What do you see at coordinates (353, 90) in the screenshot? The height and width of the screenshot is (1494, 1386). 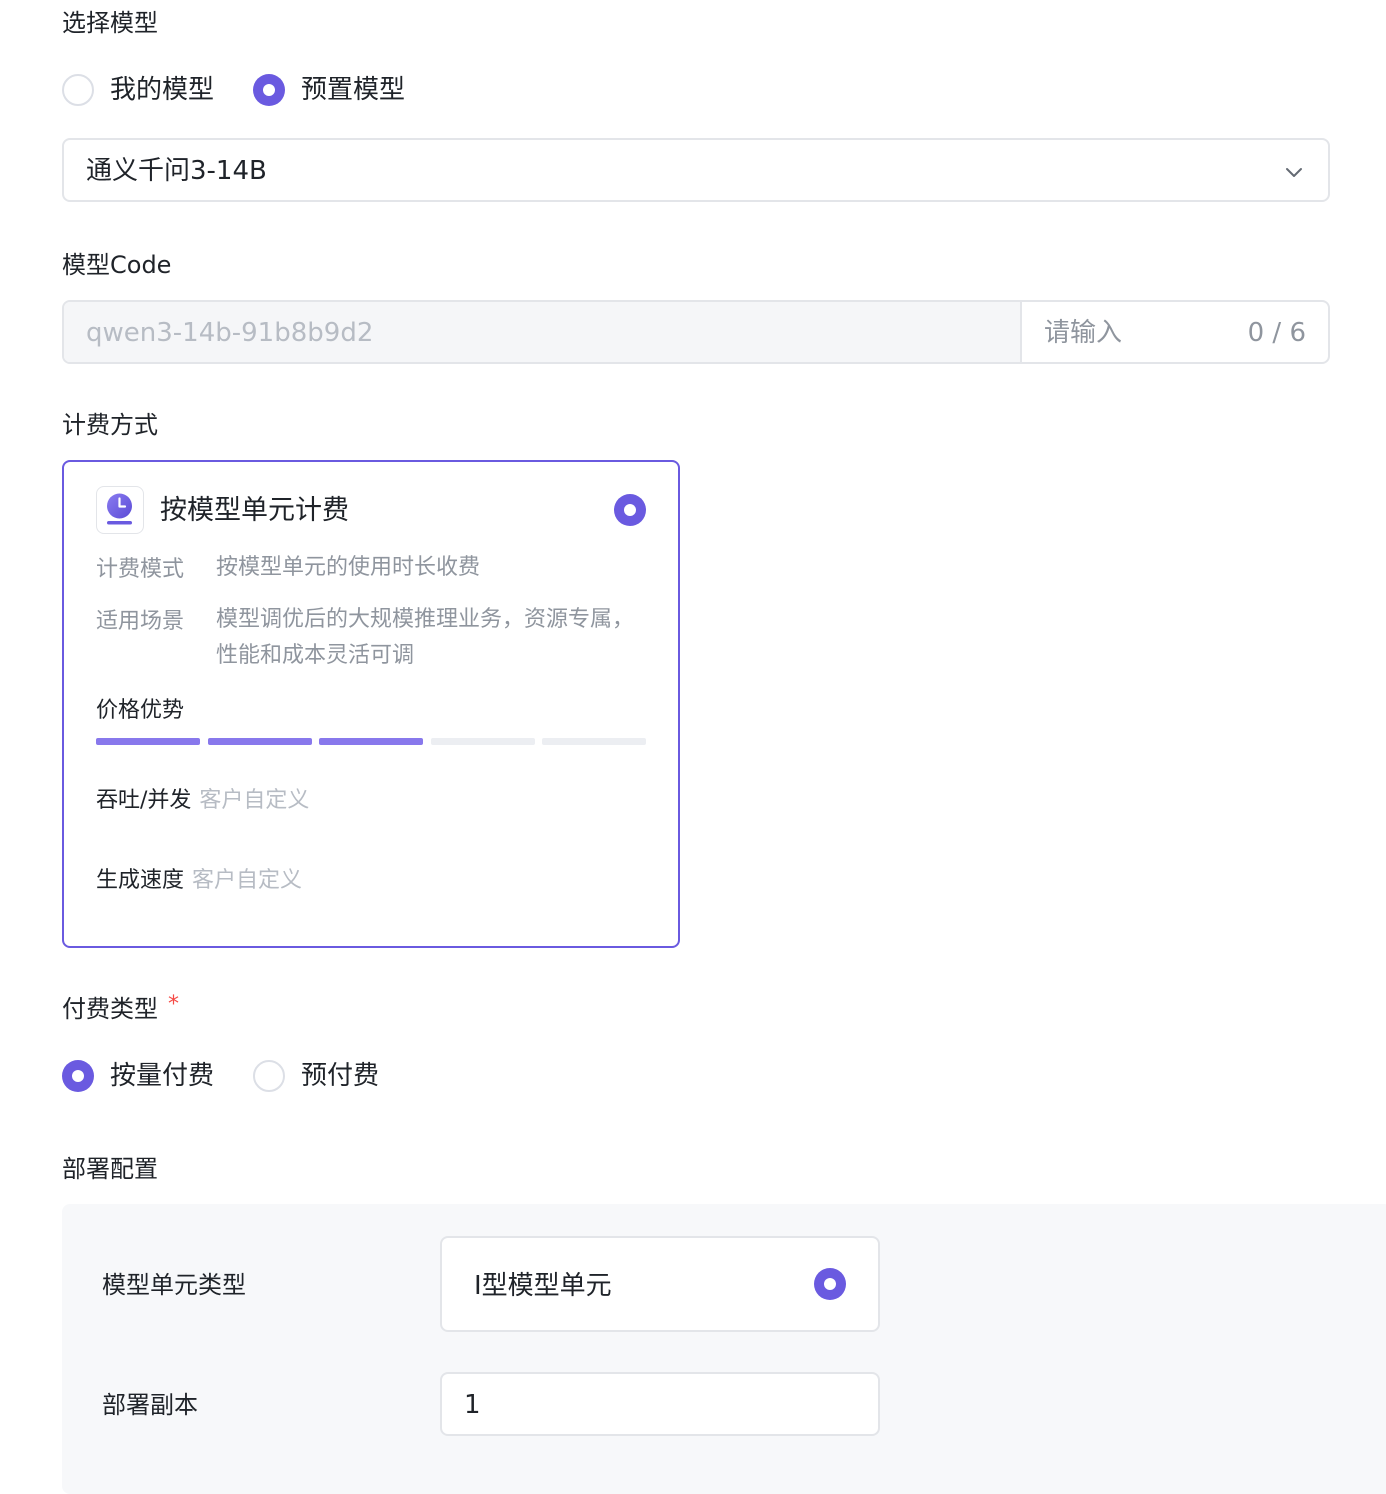 I see `radio-preset-model-label: 预置模型` at bounding box center [353, 90].